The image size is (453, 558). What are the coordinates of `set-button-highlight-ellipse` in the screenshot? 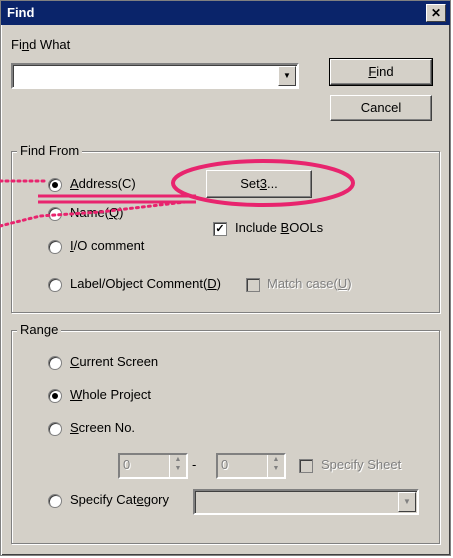 It's located at (263, 183).